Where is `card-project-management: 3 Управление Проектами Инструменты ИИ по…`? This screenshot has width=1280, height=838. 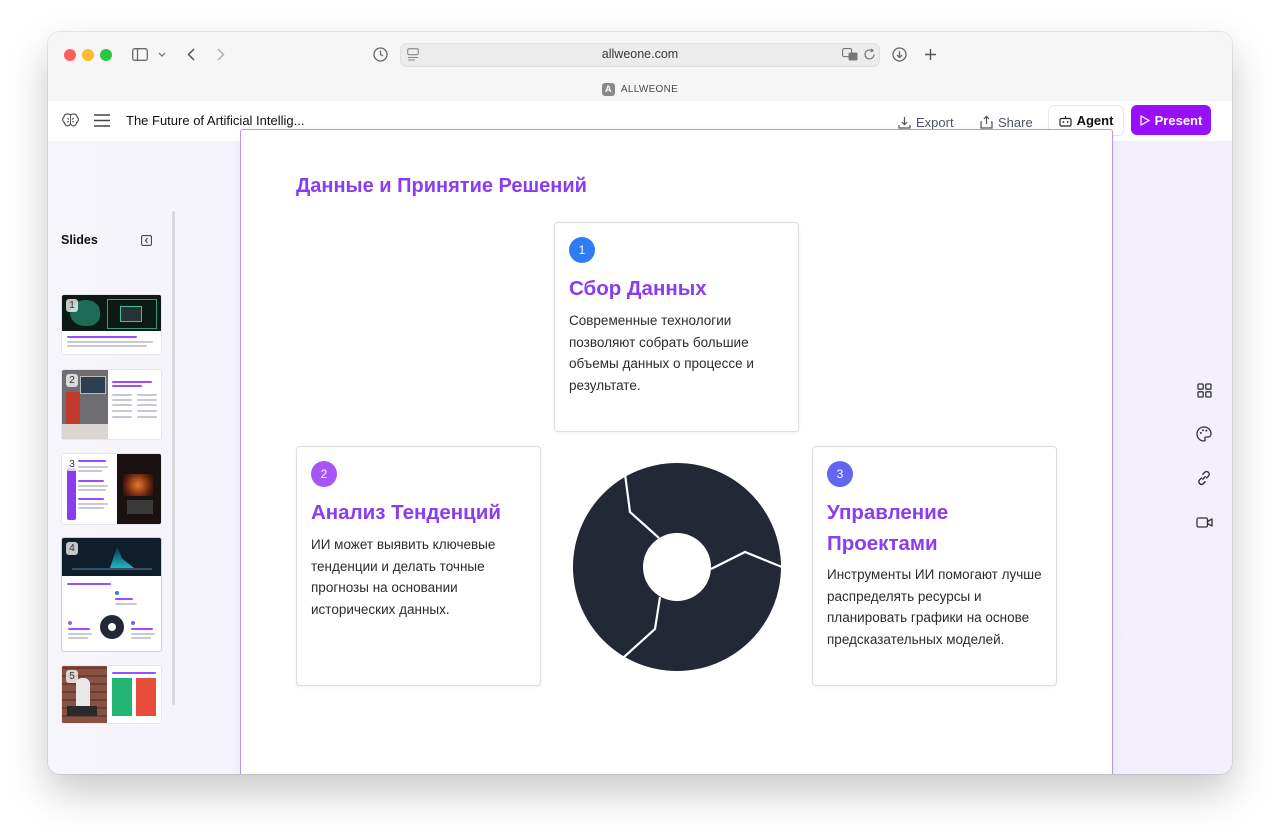 card-project-management: 3 Управление Проектами Инструменты ИИ по… is located at coordinates (934, 566).